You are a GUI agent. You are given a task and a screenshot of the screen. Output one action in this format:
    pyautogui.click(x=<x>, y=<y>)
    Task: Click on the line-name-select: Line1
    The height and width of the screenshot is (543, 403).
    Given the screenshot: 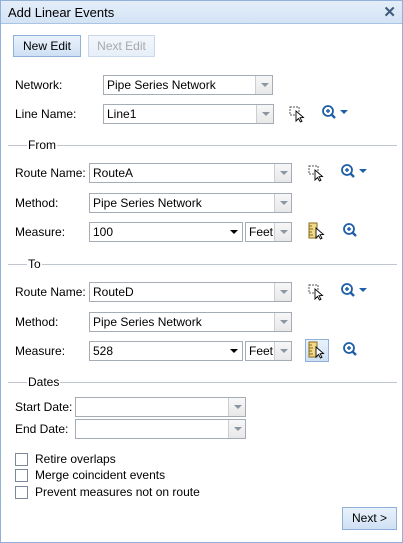 What is the action you would take?
    pyautogui.click(x=188, y=114)
    